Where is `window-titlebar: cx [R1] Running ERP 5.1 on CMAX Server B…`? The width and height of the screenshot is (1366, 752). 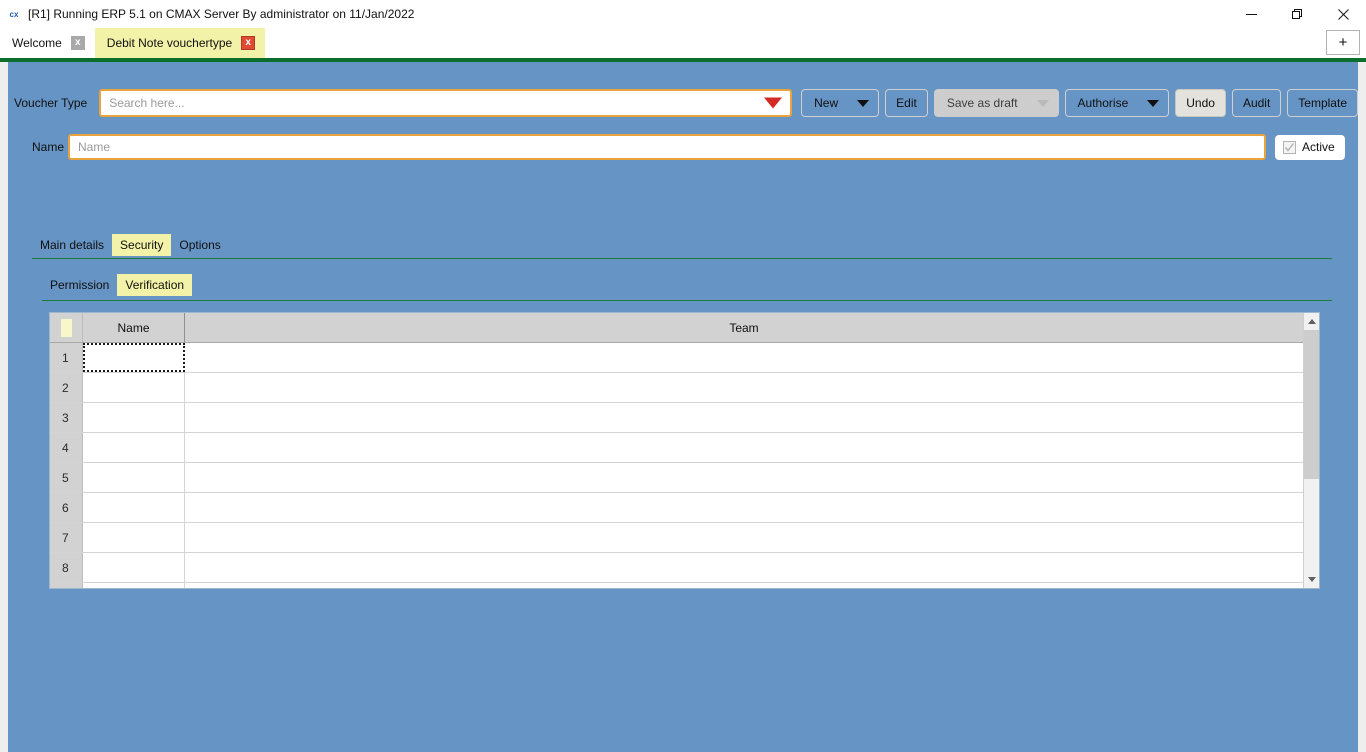
window-titlebar: cx [R1] Running ERP 5.1 on CMAX Server B… is located at coordinates (683, 14).